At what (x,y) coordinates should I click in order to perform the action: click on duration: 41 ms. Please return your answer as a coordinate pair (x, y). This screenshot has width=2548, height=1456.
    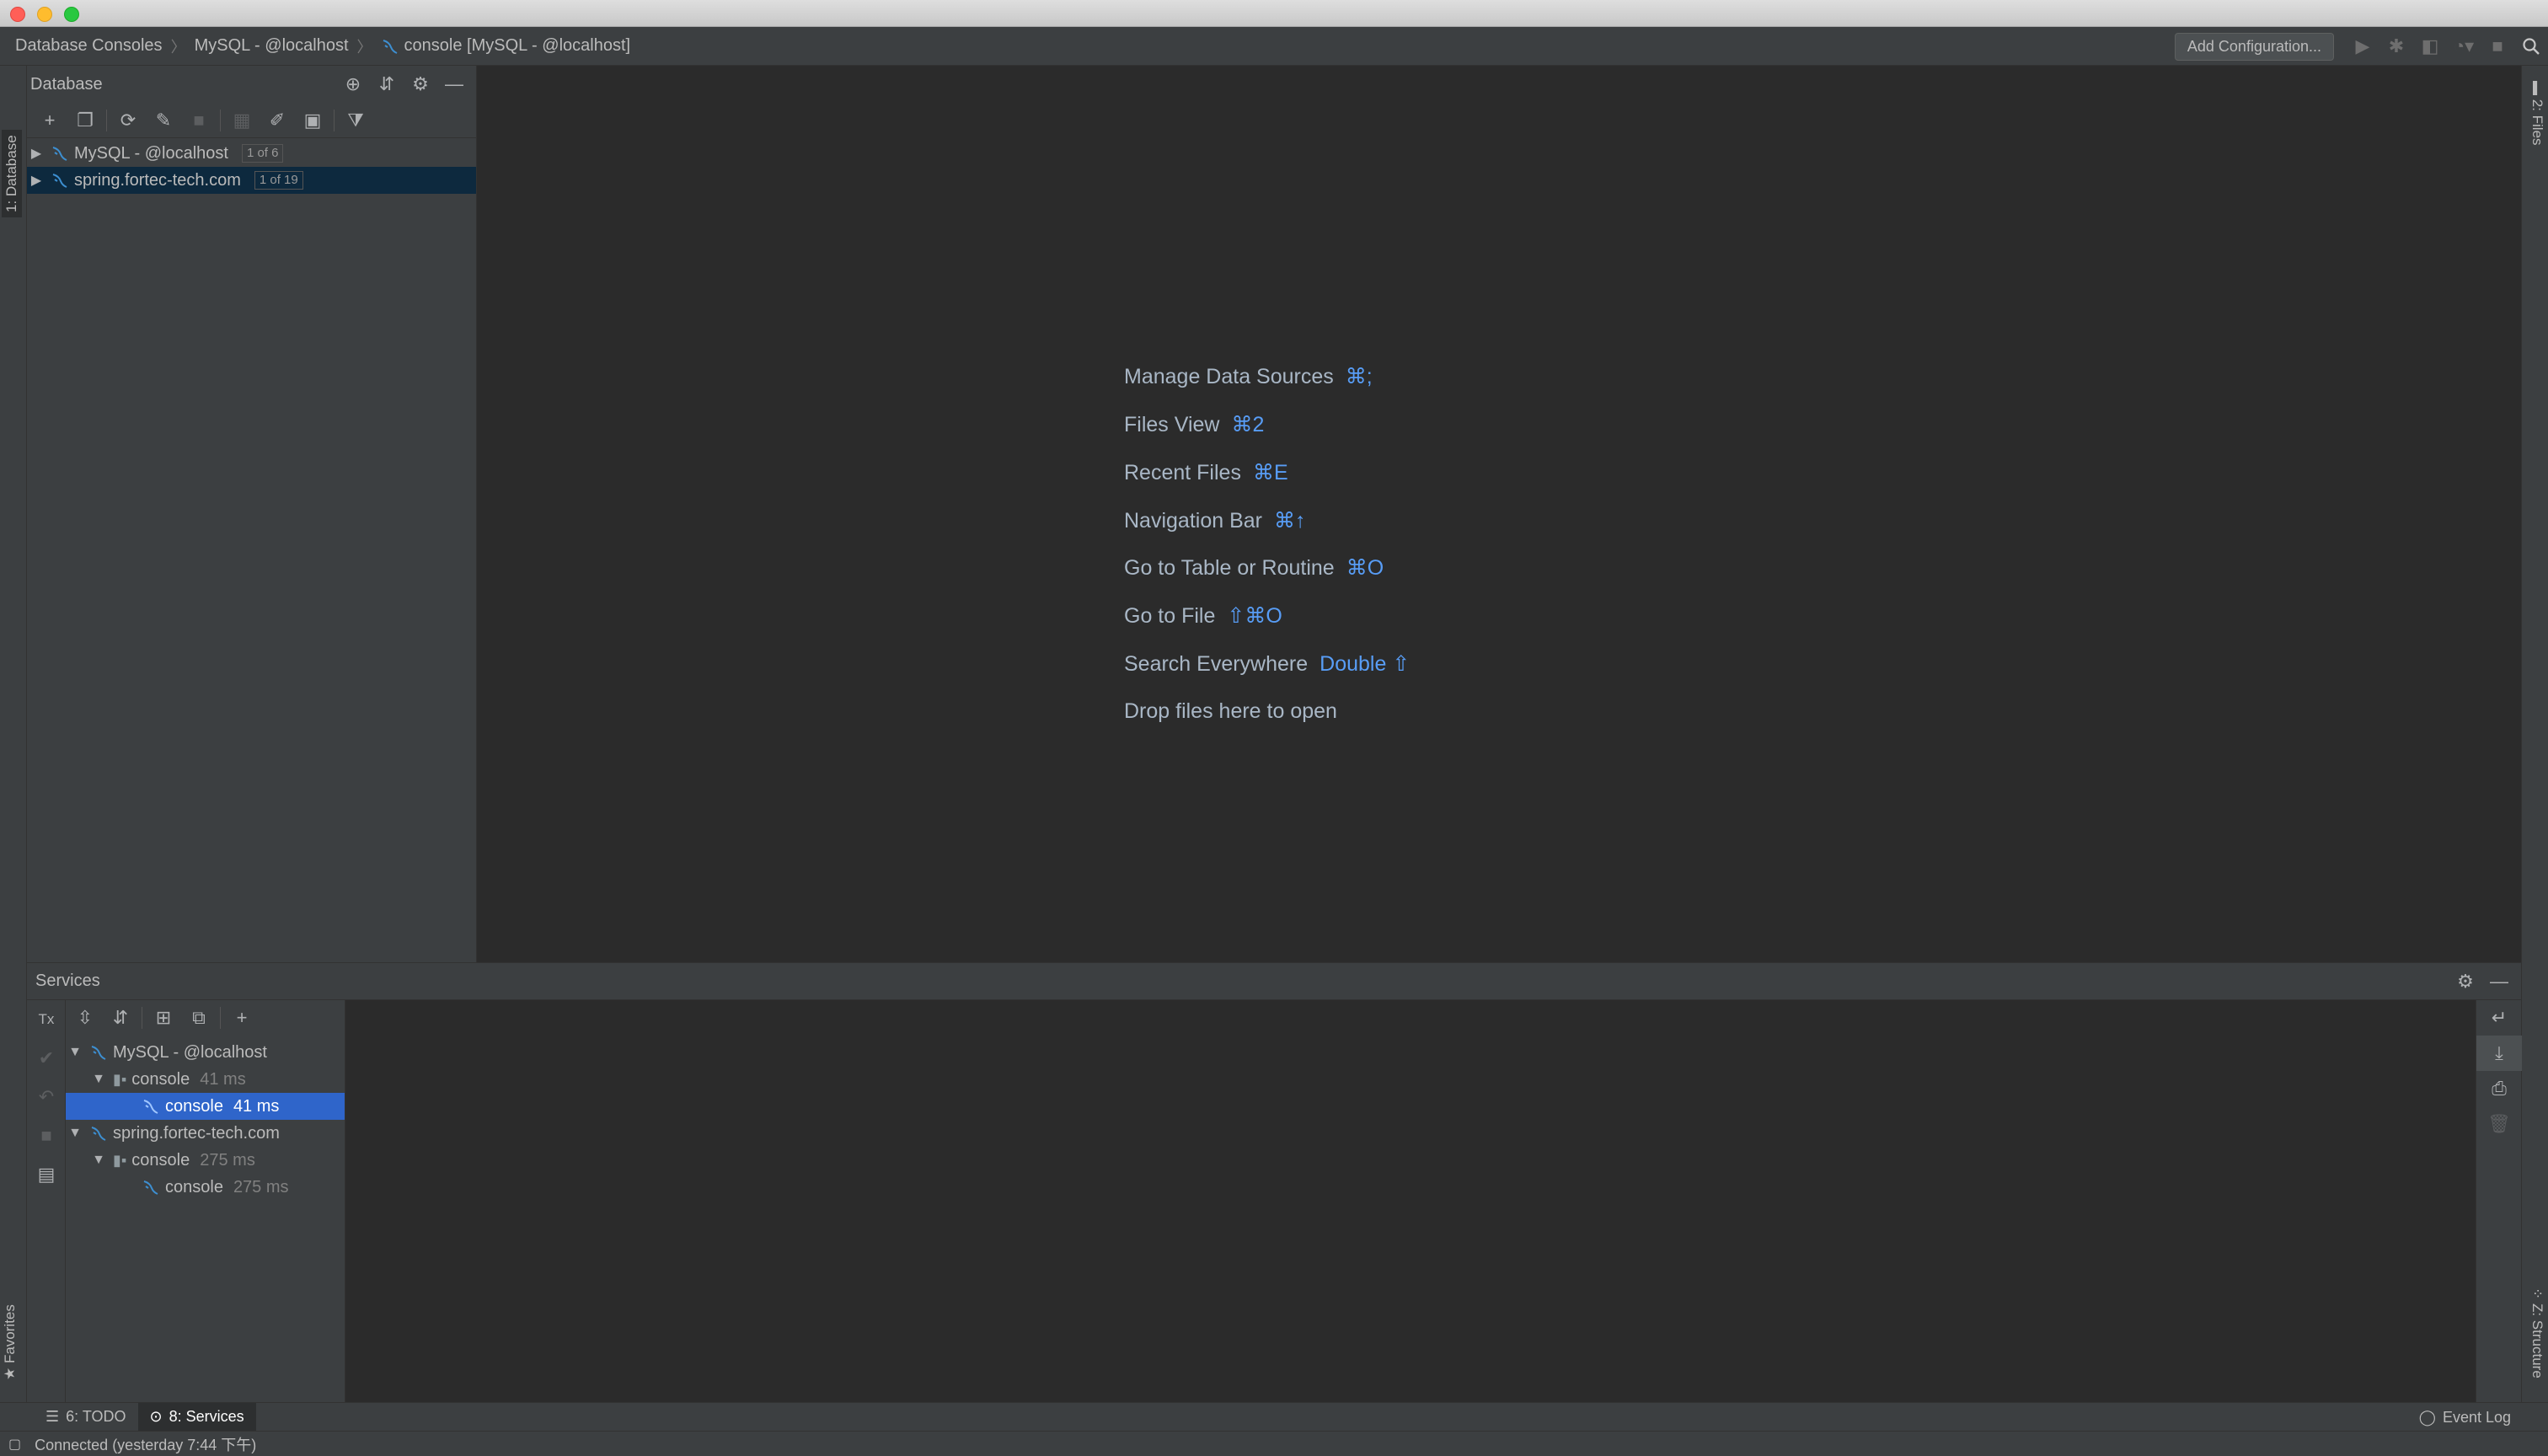
    Looking at the image, I should click on (256, 1106).